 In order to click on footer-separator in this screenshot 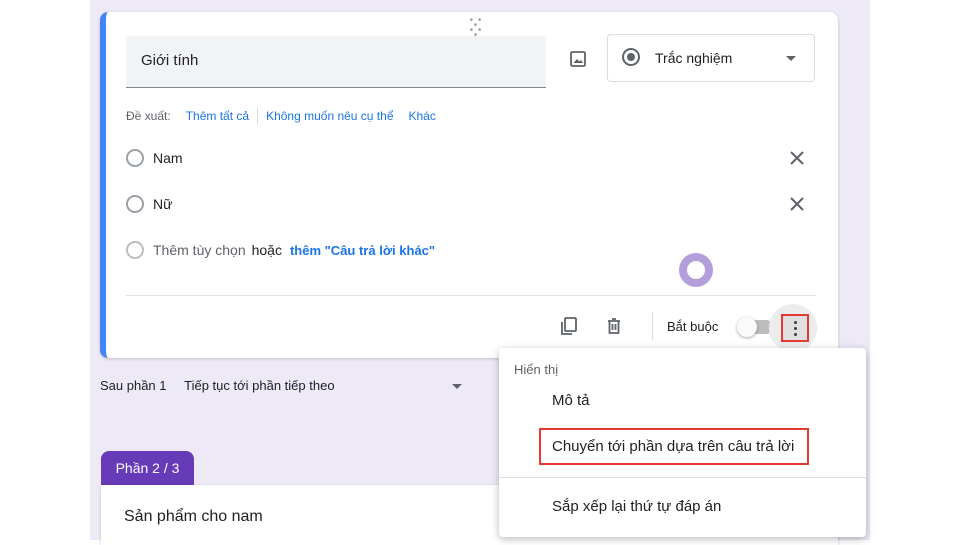, I will do `click(652, 326)`.